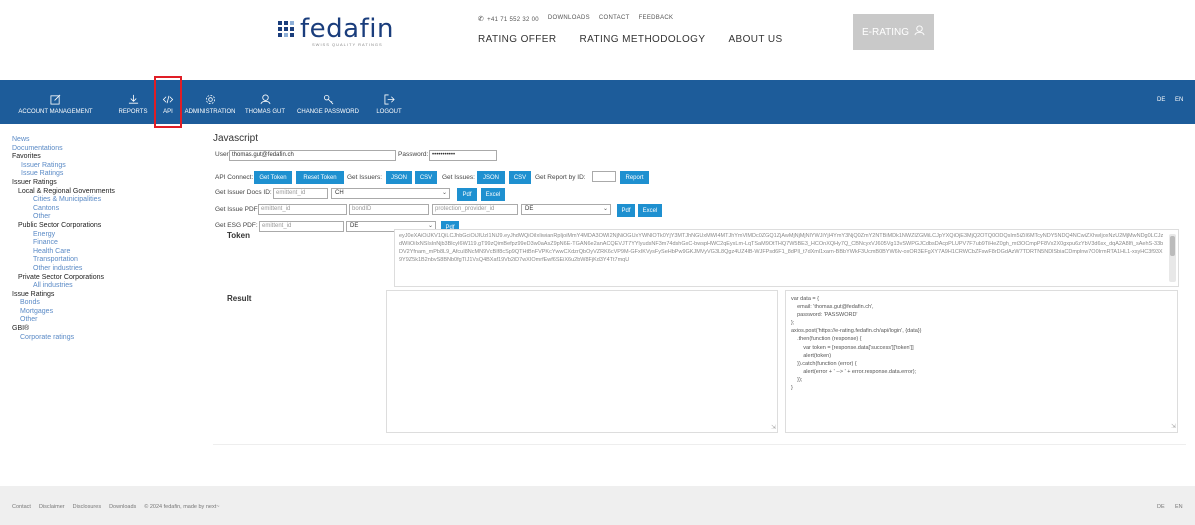 This screenshot has width=1195, height=525. Describe the element at coordinates (347, 29) in the screenshot. I see `logo-text: fedafin` at that location.